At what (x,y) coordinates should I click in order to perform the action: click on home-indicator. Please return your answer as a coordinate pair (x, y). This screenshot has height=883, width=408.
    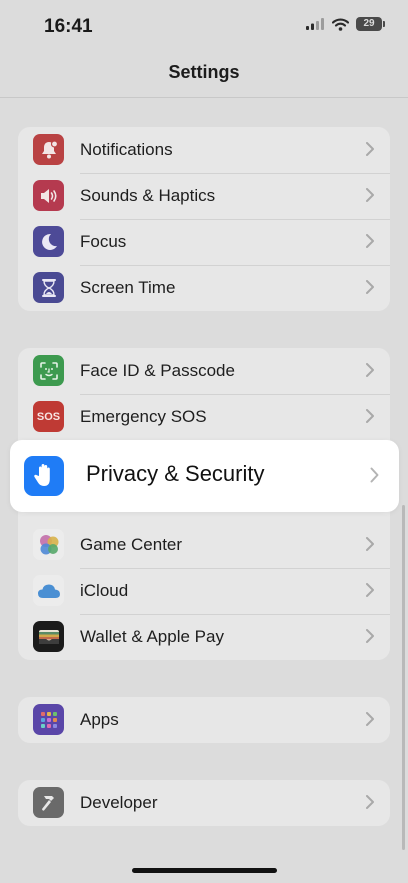
    Looking at the image, I should click on (204, 870).